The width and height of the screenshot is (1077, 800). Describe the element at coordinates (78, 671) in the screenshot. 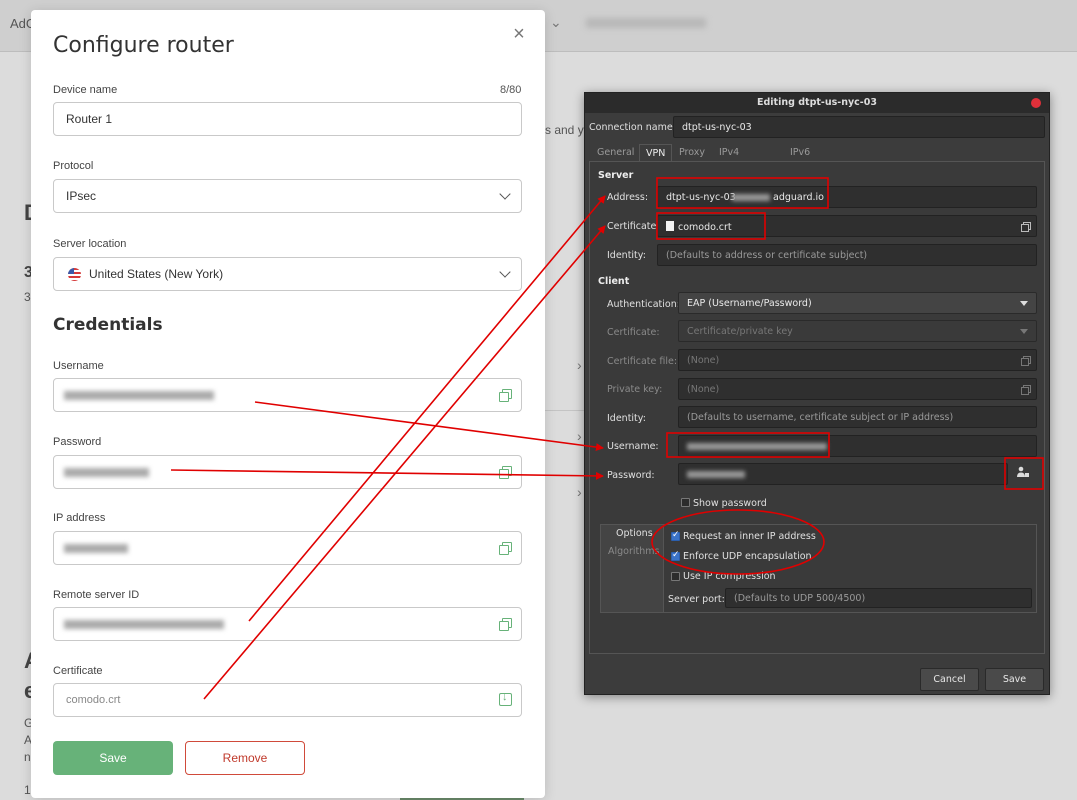

I see `certificate-label: Certificate` at that location.